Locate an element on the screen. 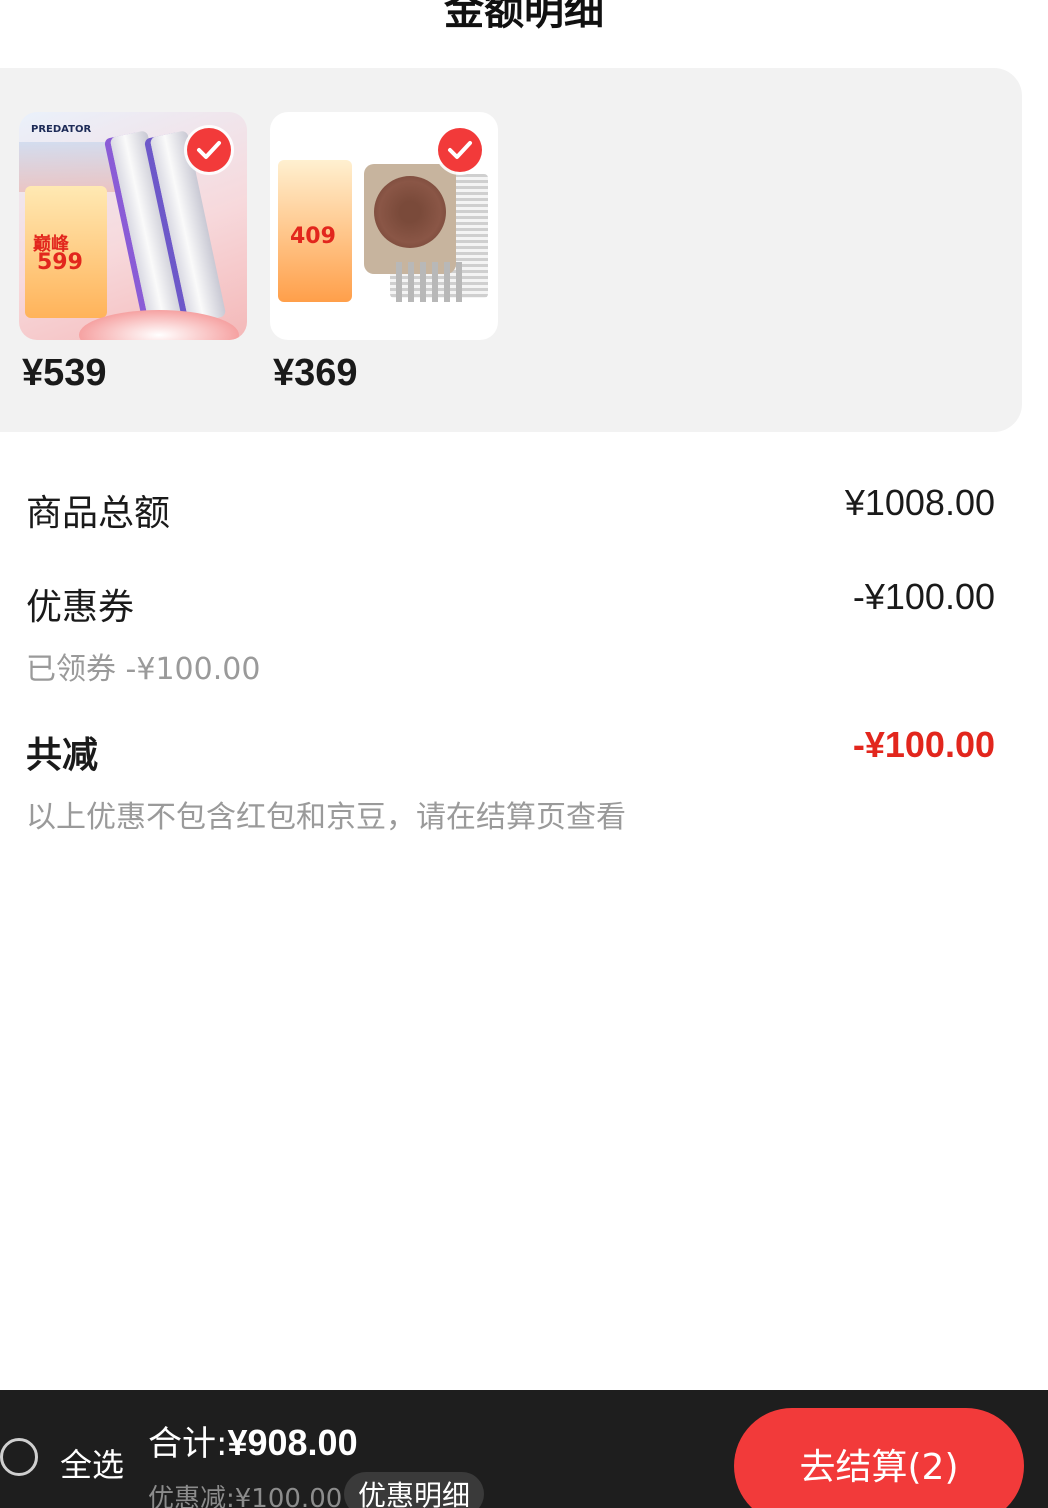 The image size is (1048, 1508). total-reduce-value: -¥100.00 is located at coordinates (923, 744).